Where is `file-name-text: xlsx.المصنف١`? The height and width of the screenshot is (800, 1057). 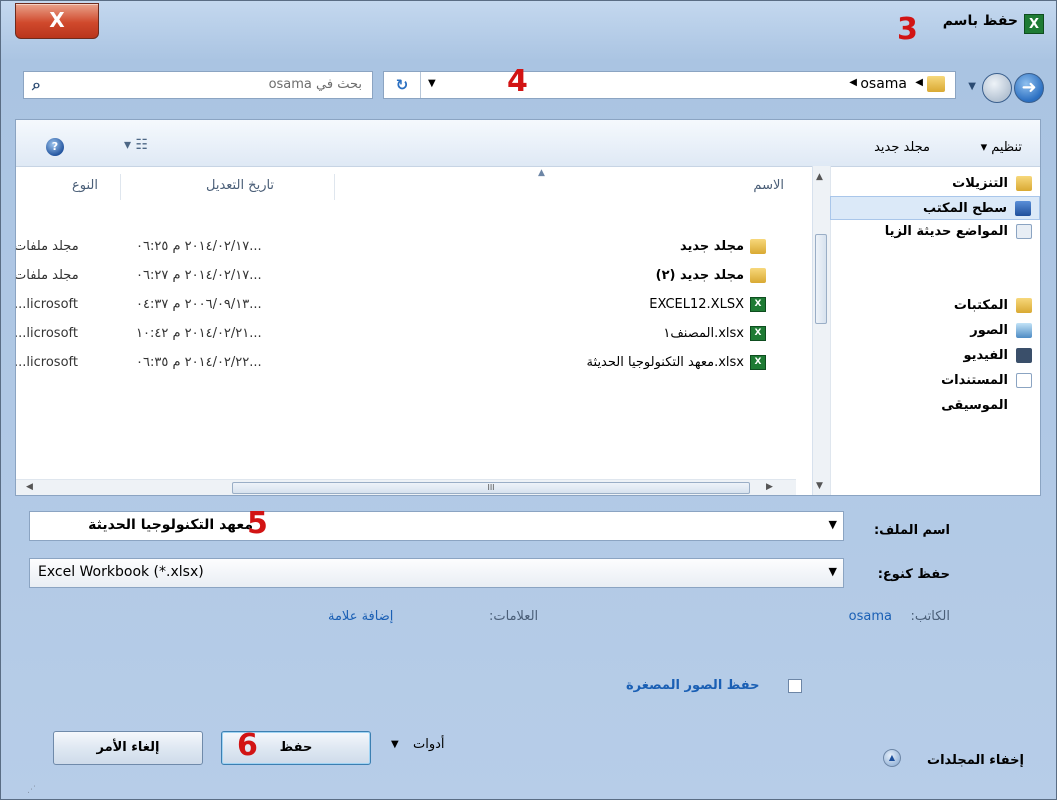
file-name-text: xlsx.المصنف١ is located at coordinates (703, 333).